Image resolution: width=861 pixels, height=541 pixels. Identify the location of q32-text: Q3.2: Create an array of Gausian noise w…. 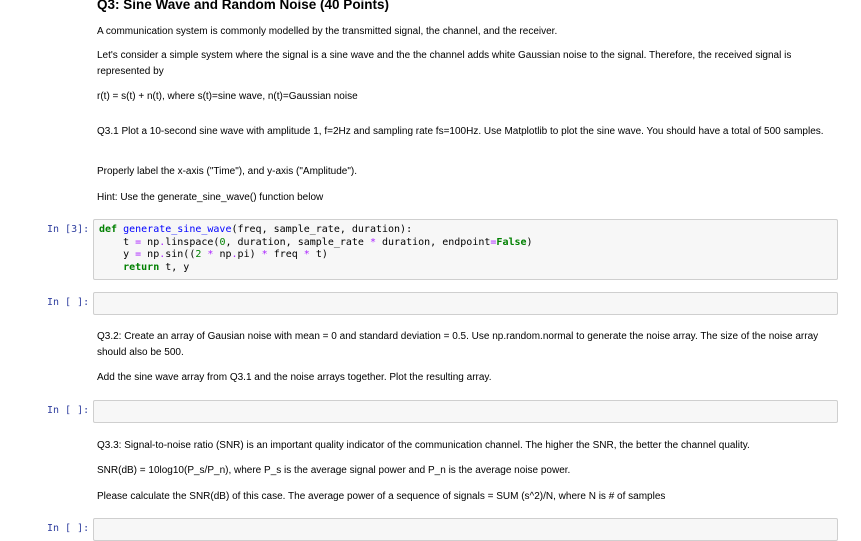
(458, 344).